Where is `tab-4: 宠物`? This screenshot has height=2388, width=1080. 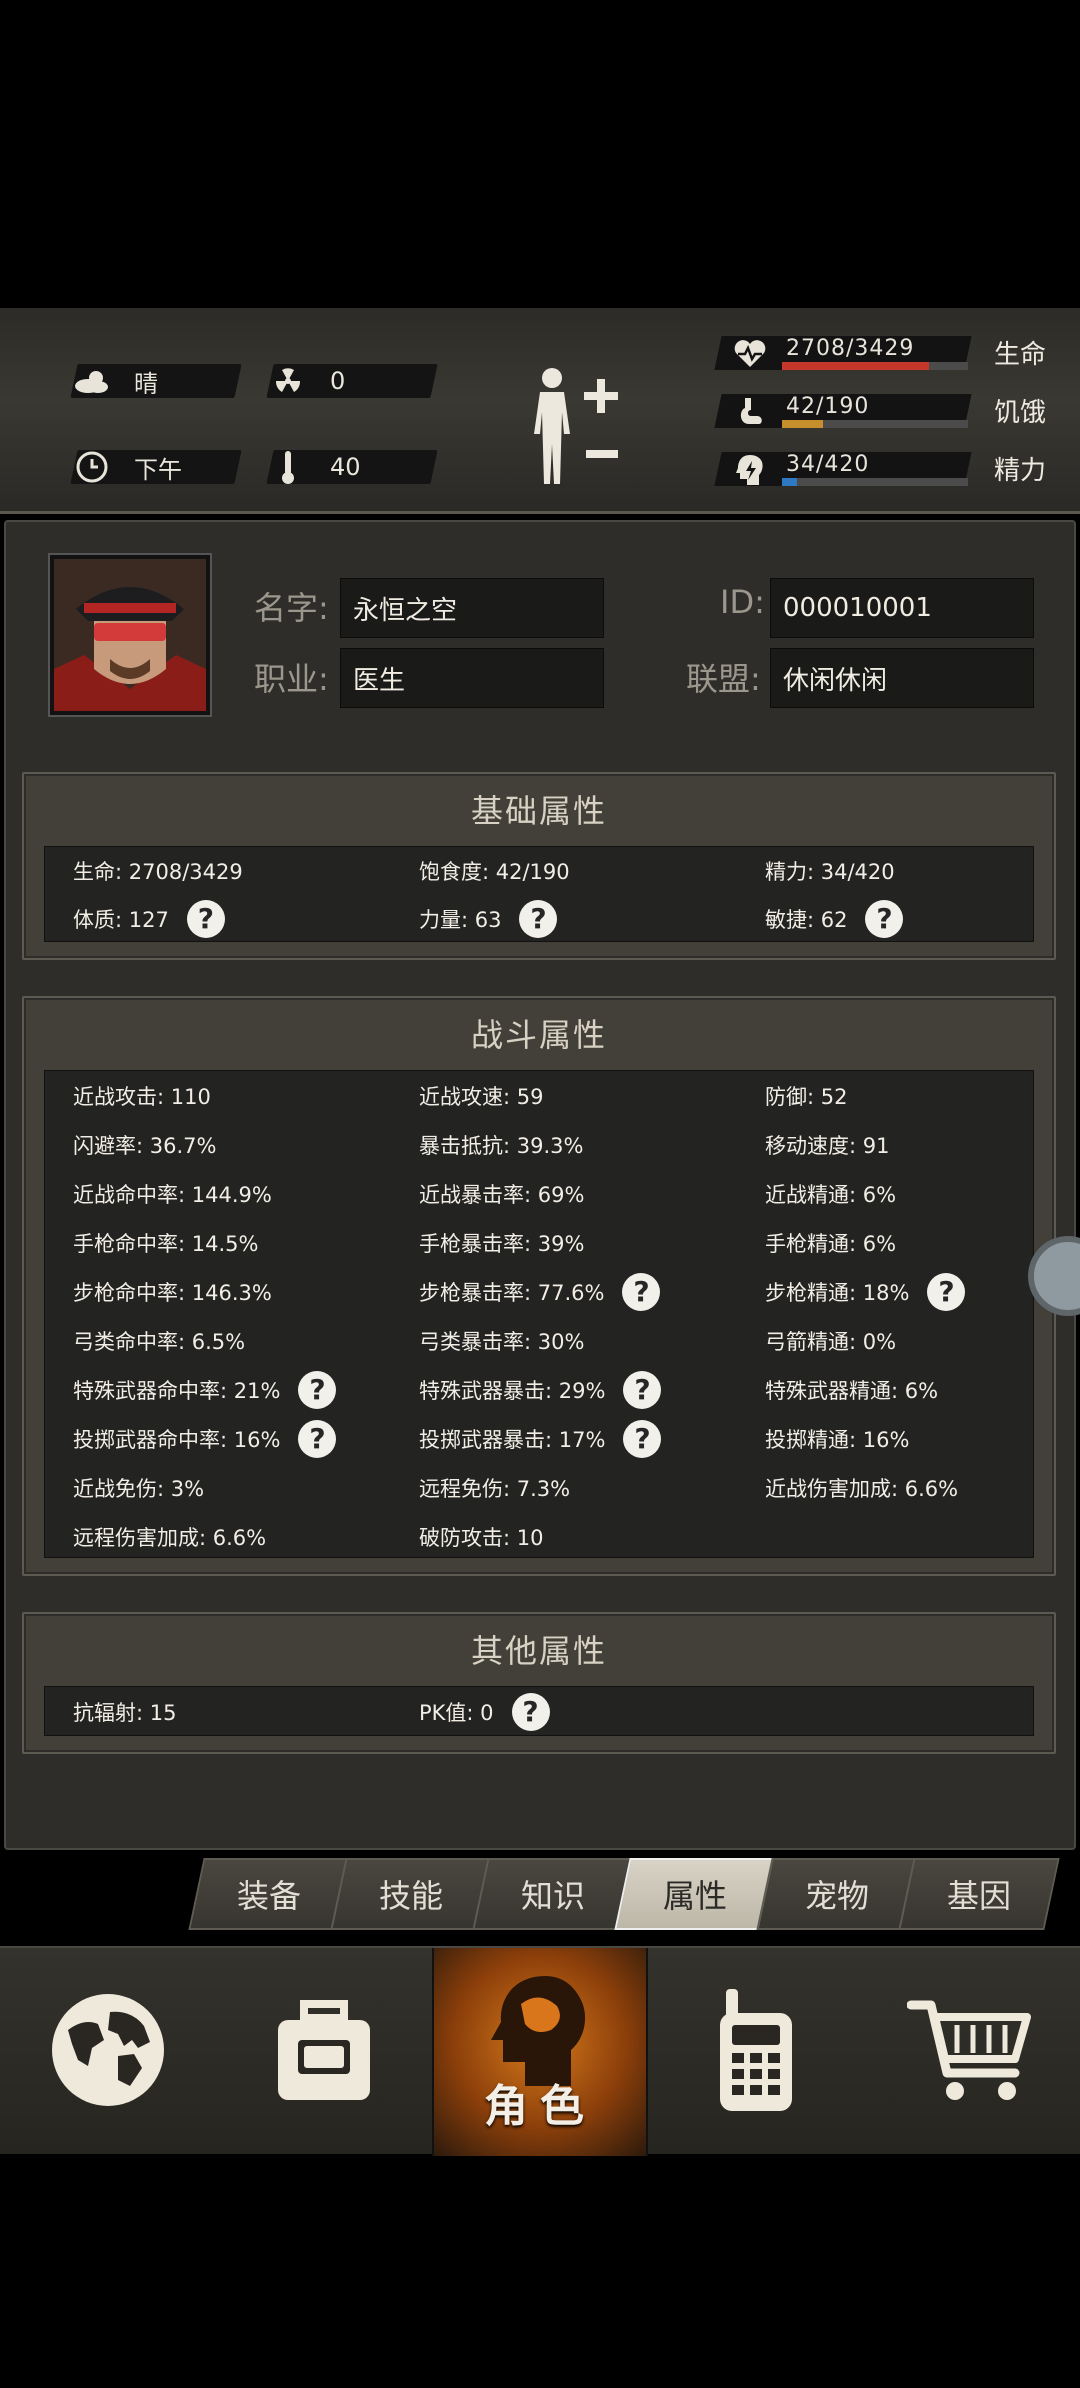 tab-4: 宠物 is located at coordinates (837, 1894).